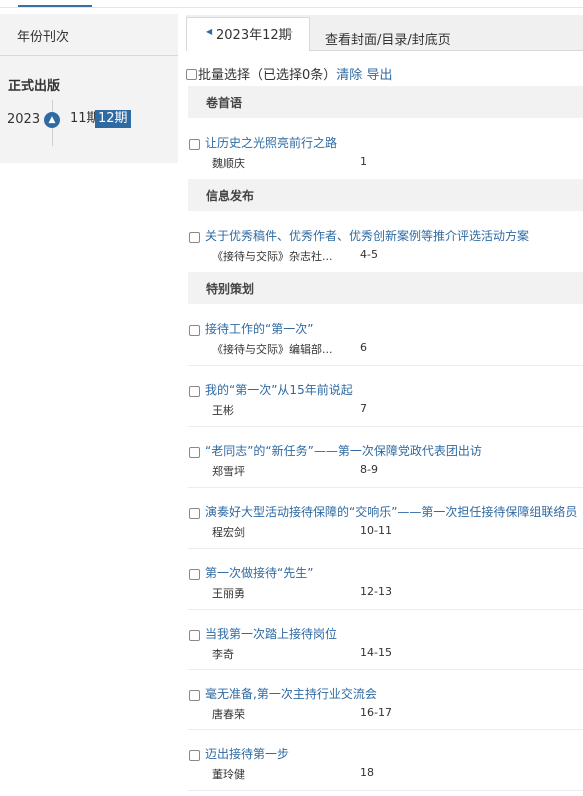  Describe the element at coordinates (224, 103) in the screenshot. I see `section-title: 卷首语` at that location.